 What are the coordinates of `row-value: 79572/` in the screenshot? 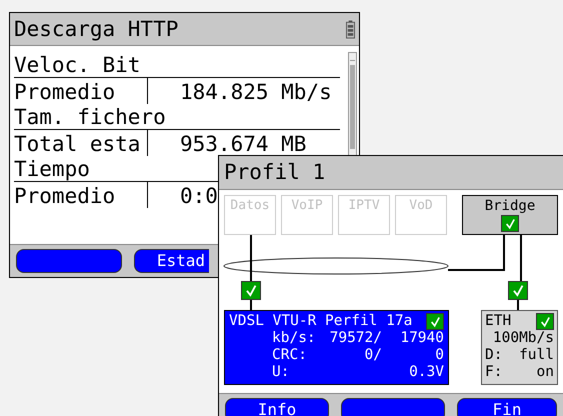 It's located at (356, 338).